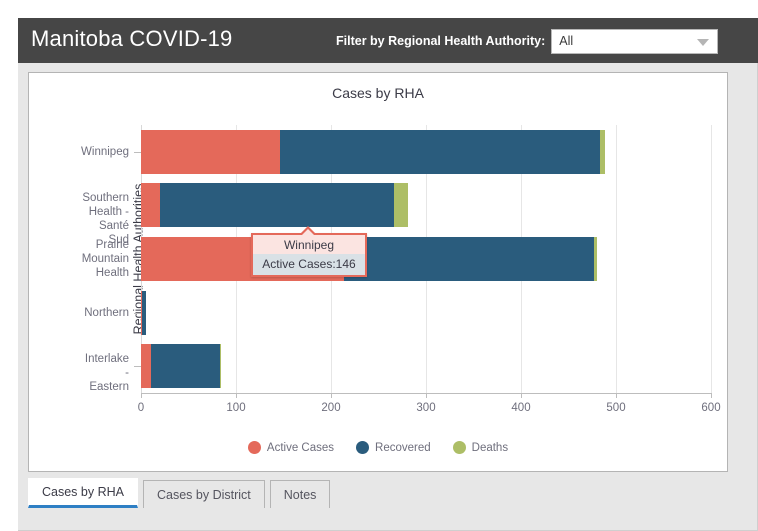  Describe the element at coordinates (441, 41) in the screenshot. I see `rha-filter-label: Filter by Regional Health Authority:` at that location.